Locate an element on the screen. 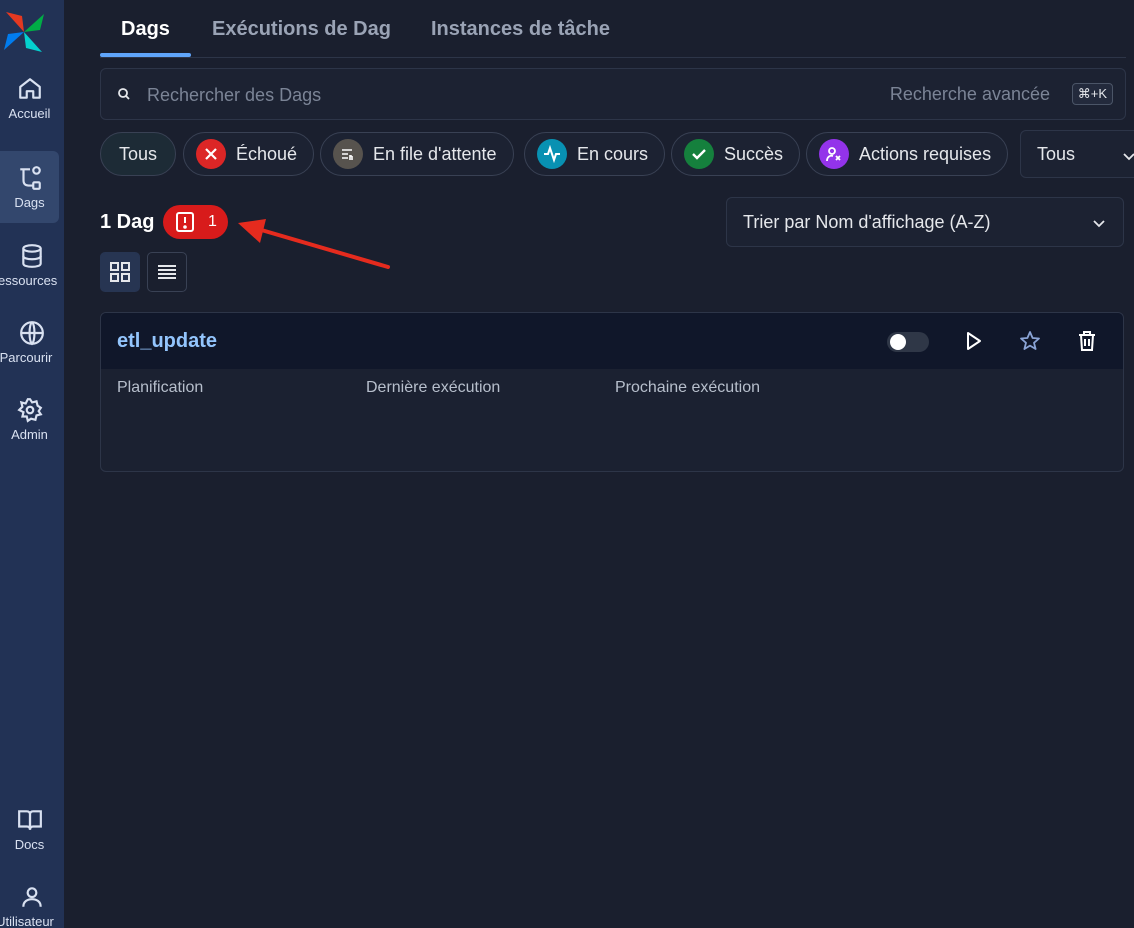 This screenshot has width=1134, height=928. dag-count: 1 Dag is located at coordinates (127, 222).